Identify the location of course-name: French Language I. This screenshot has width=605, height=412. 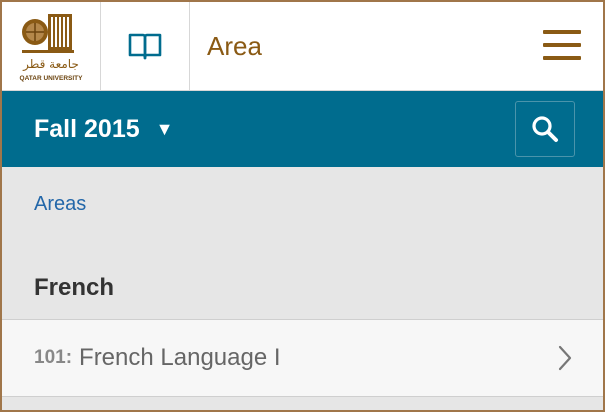
(180, 357).